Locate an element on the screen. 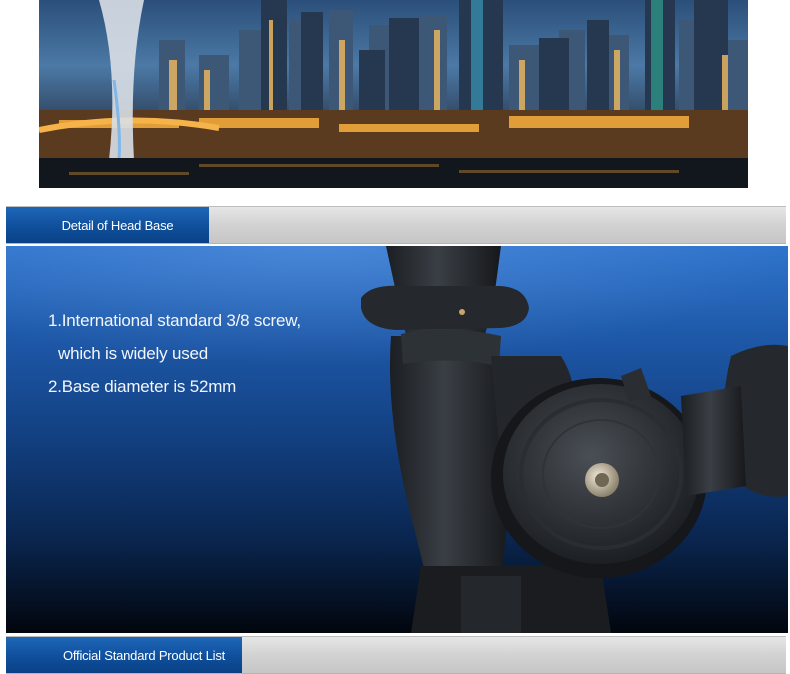 The image size is (790, 674). section-tab-head-base: Detail of Head Base is located at coordinates (107, 225).